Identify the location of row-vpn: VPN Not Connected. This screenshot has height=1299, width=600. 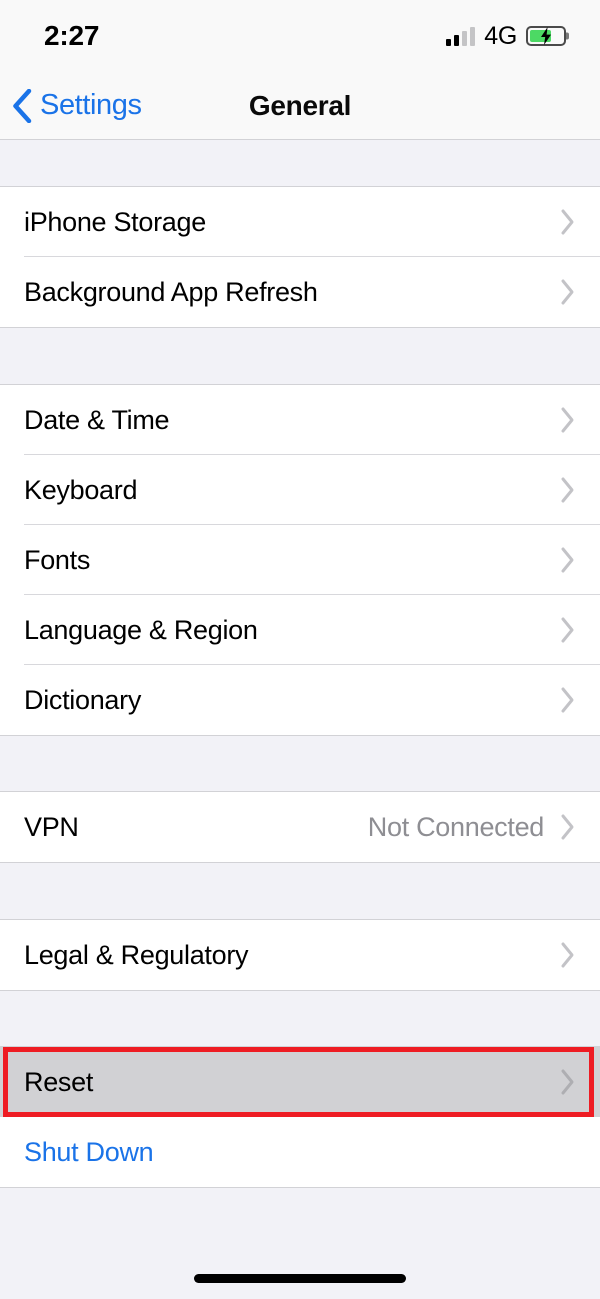
(300, 827).